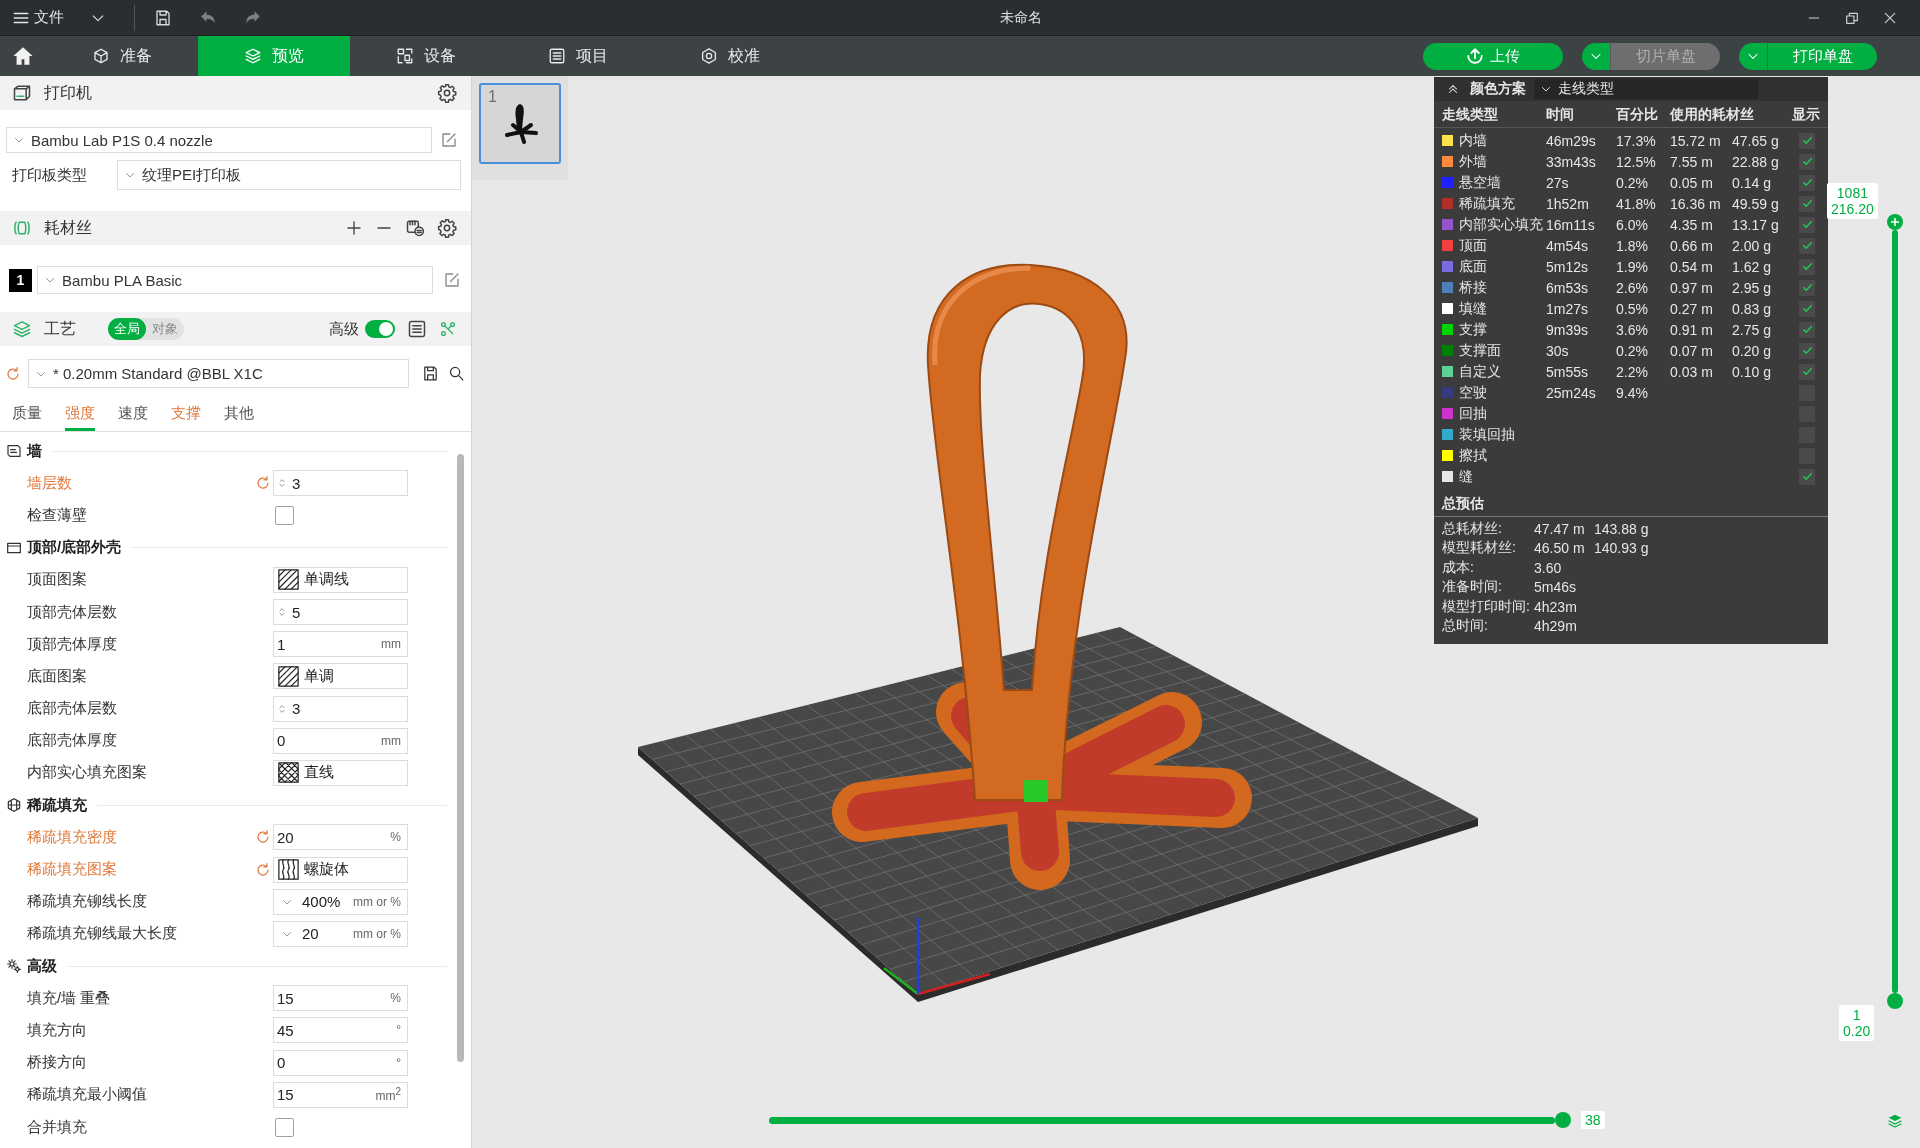 The width and height of the screenshot is (1920, 1148). I want to click on home-icon, so click(23, 56).